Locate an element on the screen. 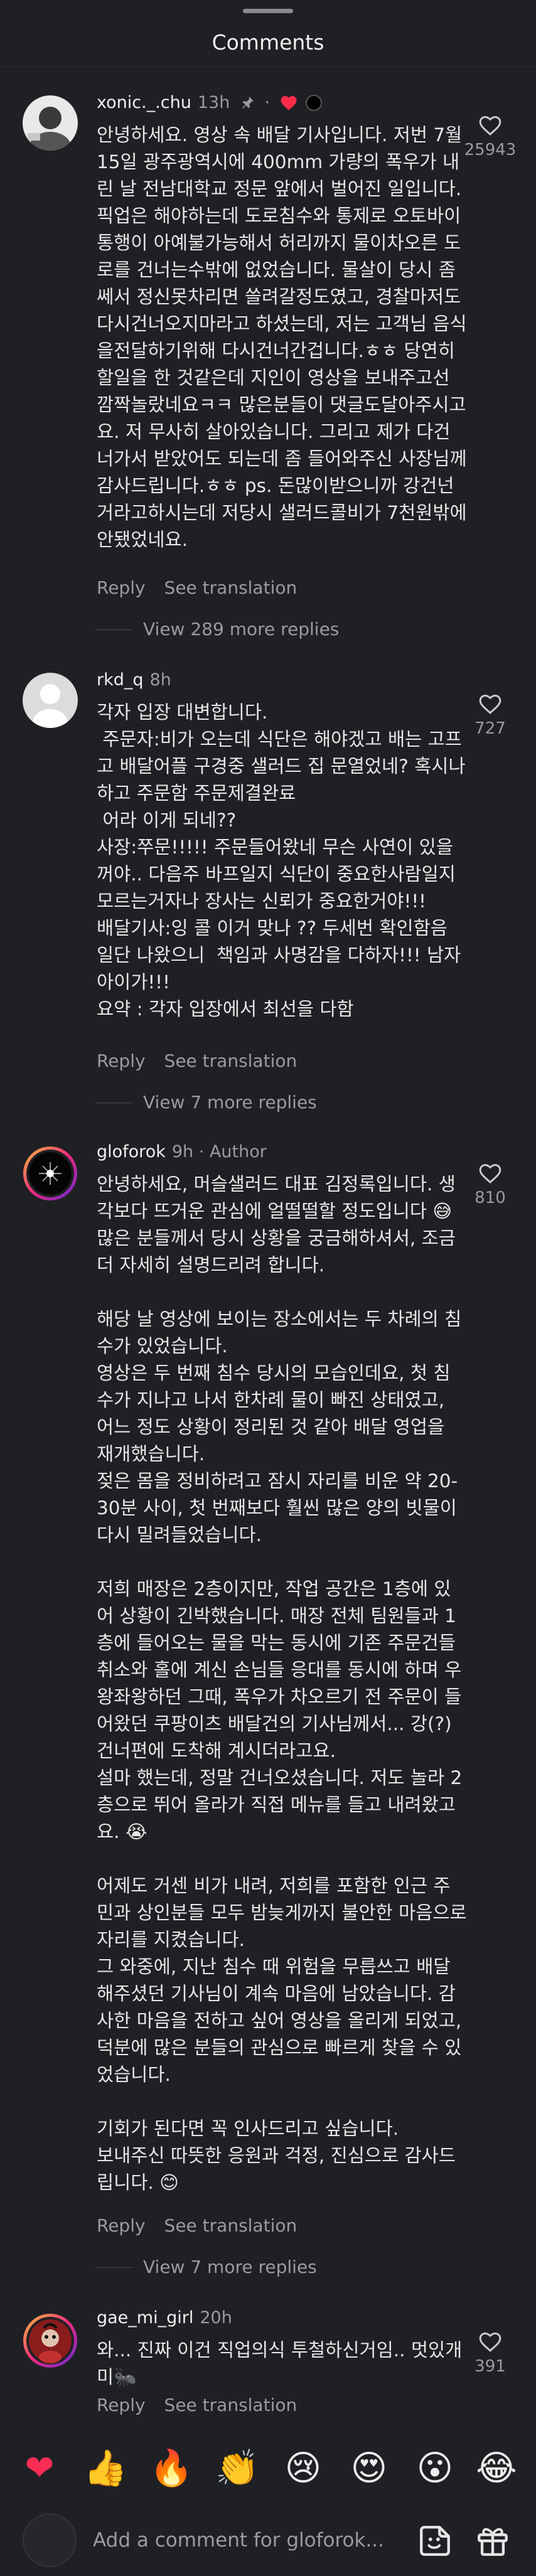 This screenshot has height=2576, width=536. my-avatar is located at coordinates (50, 2540).